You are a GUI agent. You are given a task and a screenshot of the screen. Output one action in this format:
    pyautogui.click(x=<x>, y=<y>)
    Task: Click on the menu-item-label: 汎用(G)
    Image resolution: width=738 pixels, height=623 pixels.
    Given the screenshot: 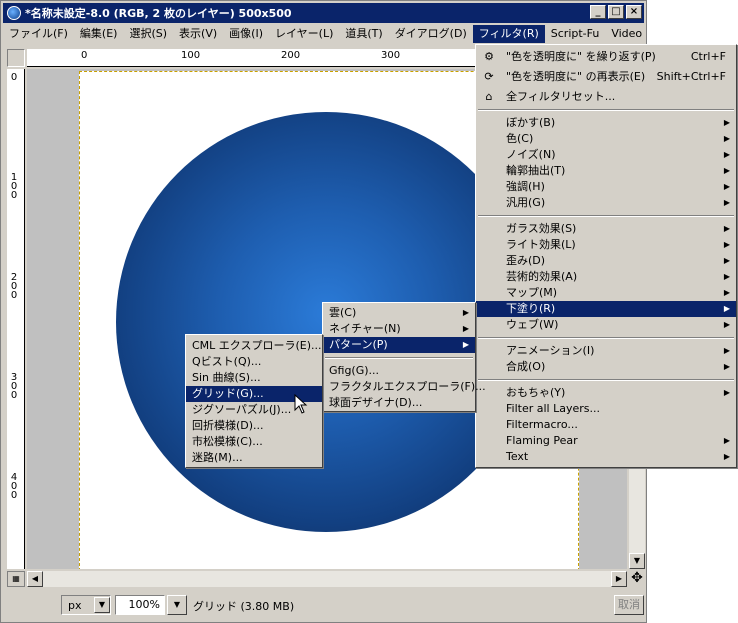 What is the action you would take?
    pyautogui.click(x=526, y=202)
    